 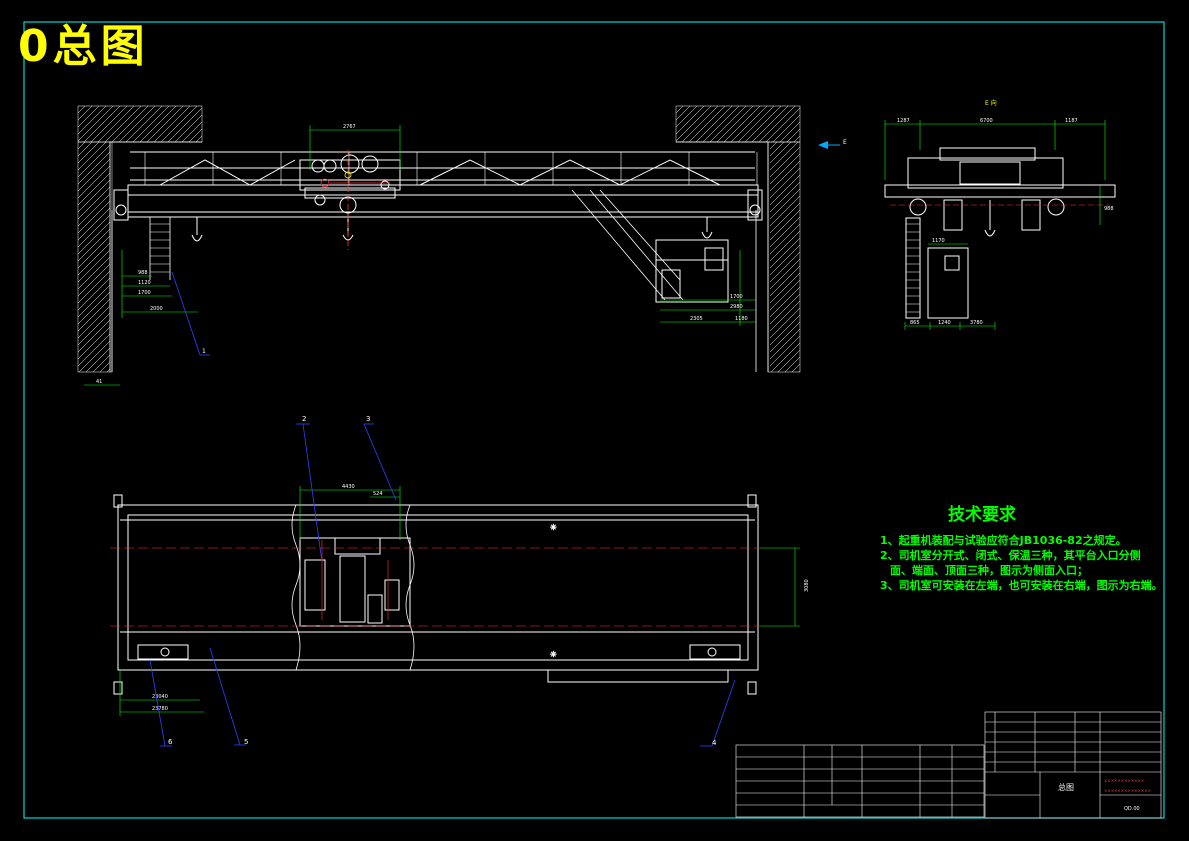 What do you see at coordinates (160, 709) in the screenshot?
I see `dim-plan-bottom-b: 23780` at bounding box center [160, 709].